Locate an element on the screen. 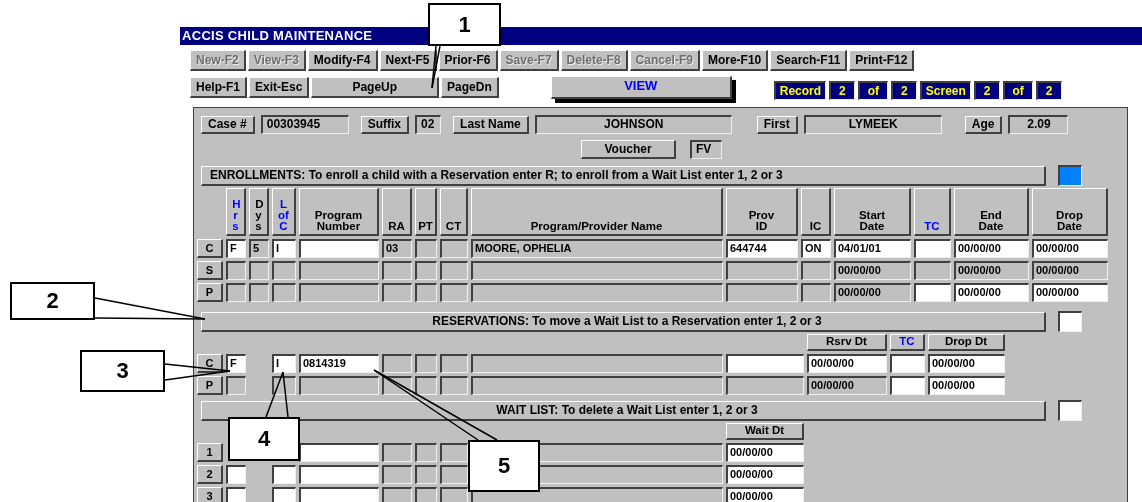  row-button: 2 is located at coordinates (210, 474).